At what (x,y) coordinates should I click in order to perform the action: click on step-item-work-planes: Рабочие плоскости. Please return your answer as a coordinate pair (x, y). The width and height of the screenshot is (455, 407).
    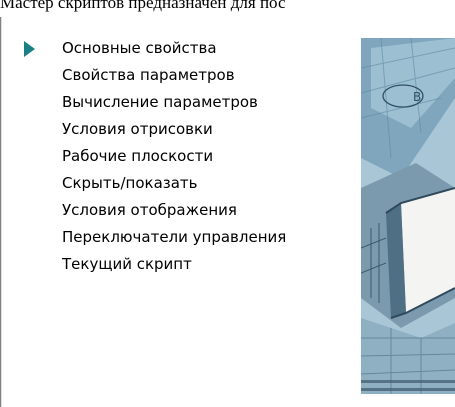
    Looking at the image, I should click on (189, 156).